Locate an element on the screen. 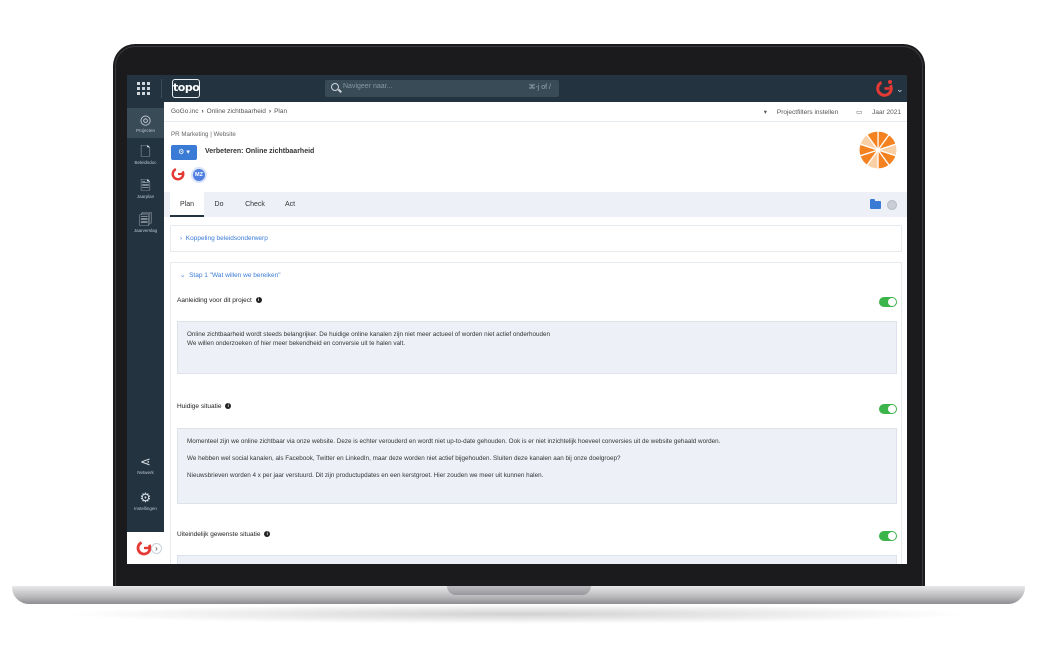 This screenshot has height=665, width=1037. breadcrumb-item: GoGo.inc is located at coordinates (184, 111).